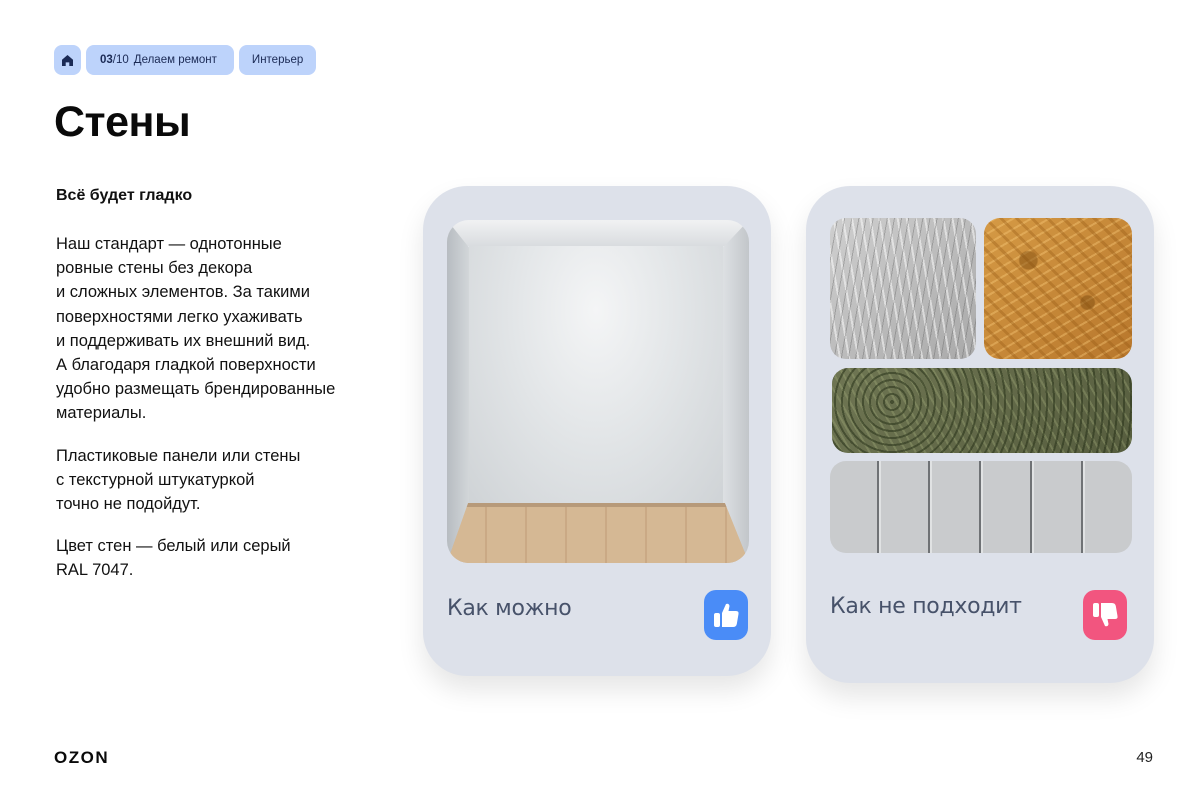 Image resolution: width=1200 pixels, height=800 pixels. I want to click on home-button, so click(67, 60).